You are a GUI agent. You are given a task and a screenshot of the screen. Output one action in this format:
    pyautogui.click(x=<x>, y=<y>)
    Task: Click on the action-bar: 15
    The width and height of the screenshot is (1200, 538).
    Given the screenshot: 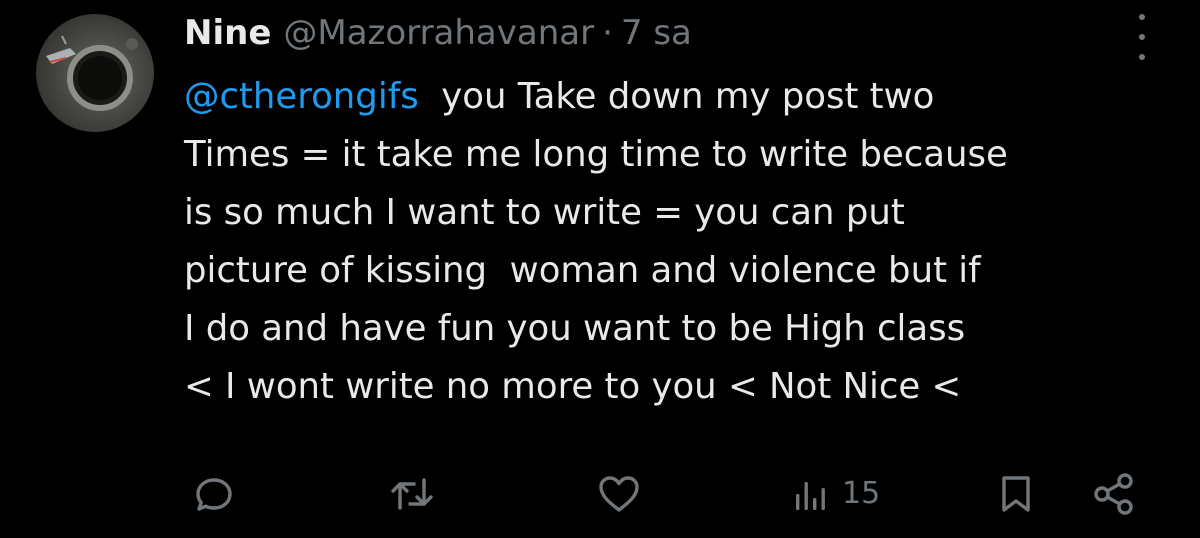 What is the action you would take?
    pyautogui.click(x=600, y=494)
    